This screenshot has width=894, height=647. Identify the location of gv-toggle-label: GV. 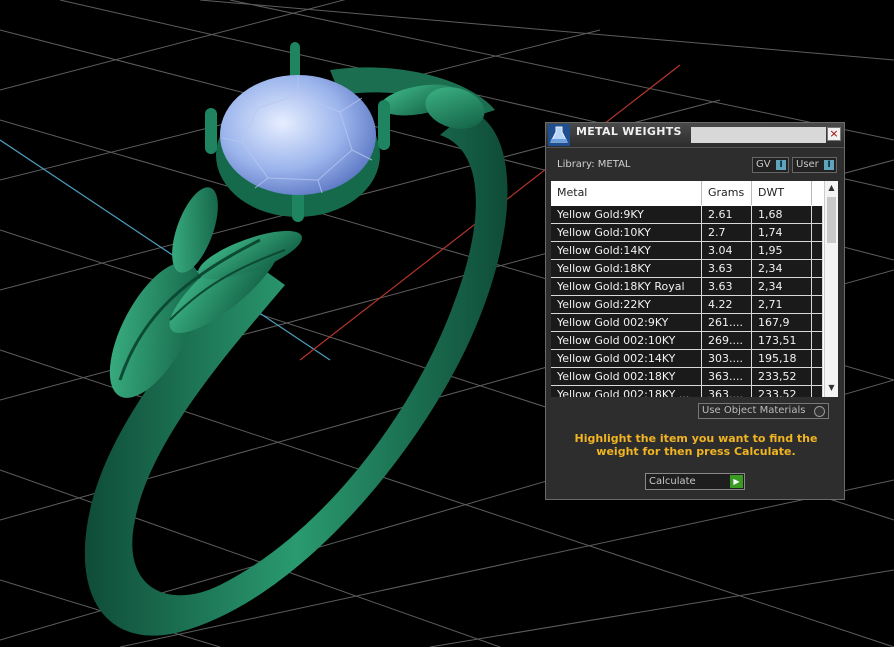
(763, 164).